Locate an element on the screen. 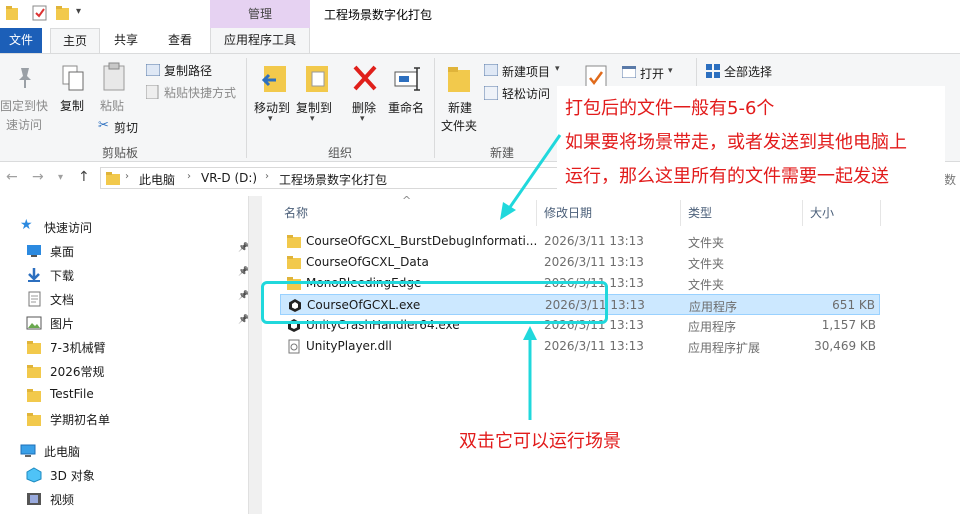  title-bar: ▾ 管理 工程场景数字化打包 is located at coordinates (480, 14).